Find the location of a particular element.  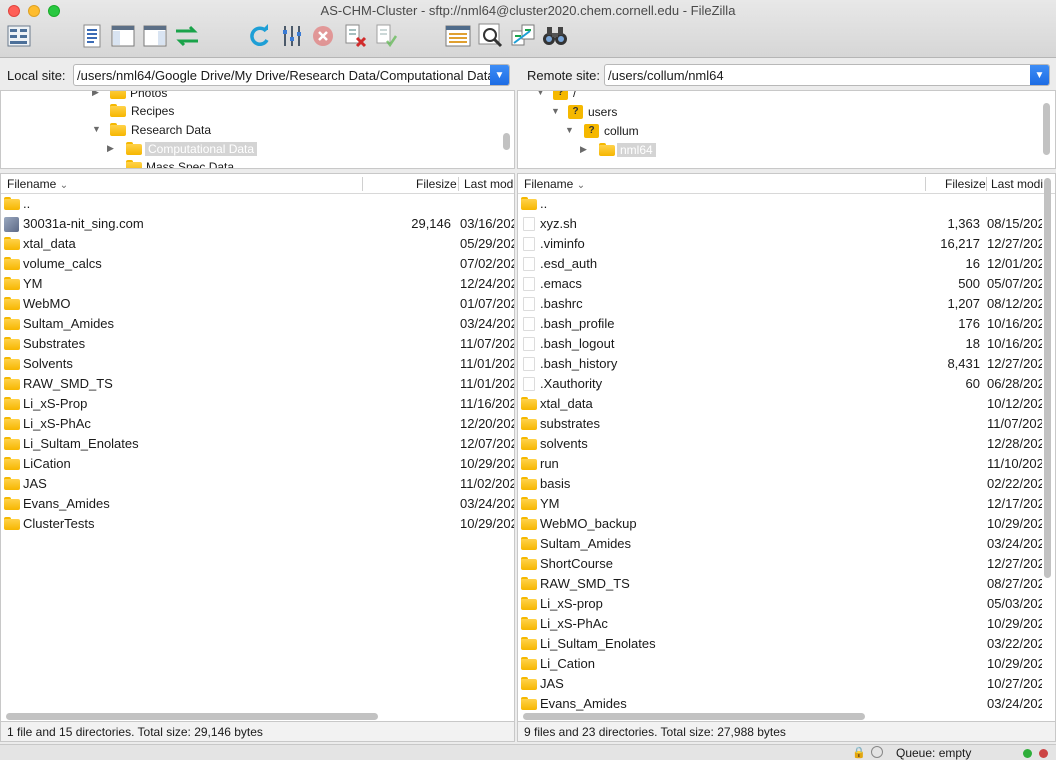

table-row: ClusterTests 10/29/2020 is located at coordinates (257, 524).